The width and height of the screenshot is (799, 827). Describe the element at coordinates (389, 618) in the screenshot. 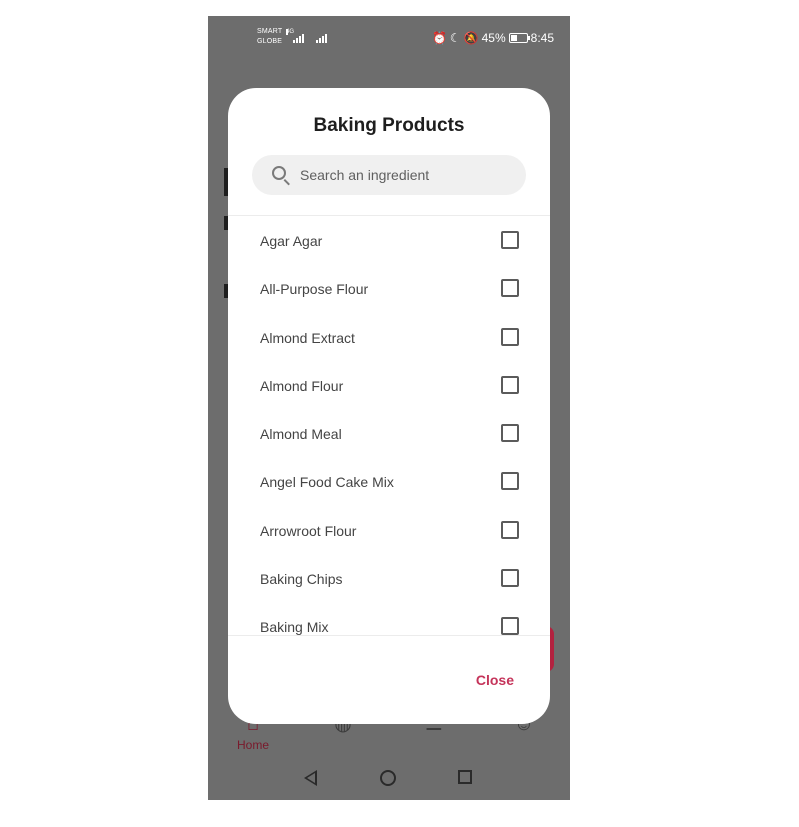

I see `list-item: Baking Mix` at that location.